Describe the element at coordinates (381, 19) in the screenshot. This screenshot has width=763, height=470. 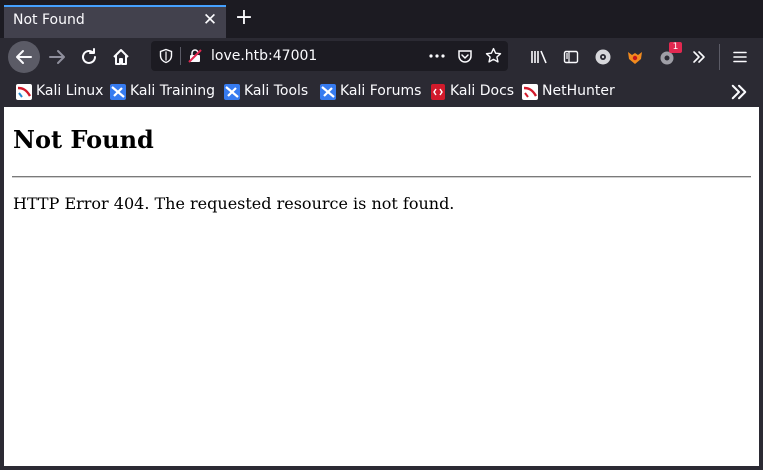
I see `tab-strip: Not Found ✕ +` at that location.